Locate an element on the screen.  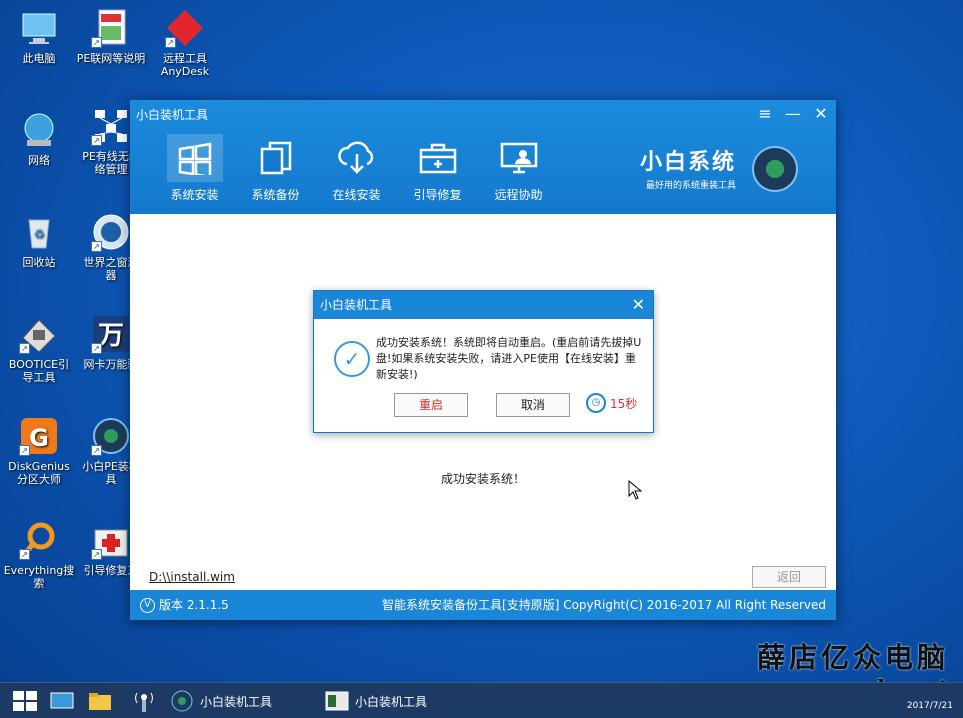
desktop-icon-label: Everything搜 索 is located at coordinates (39, 577).